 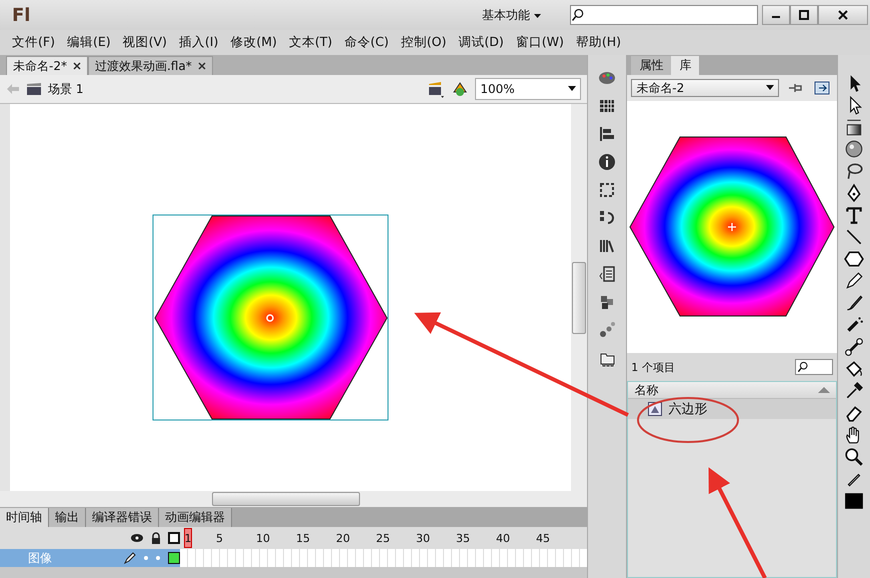 I want to click on panel-tab: 动画编辑器, so click(x=195, y=517).